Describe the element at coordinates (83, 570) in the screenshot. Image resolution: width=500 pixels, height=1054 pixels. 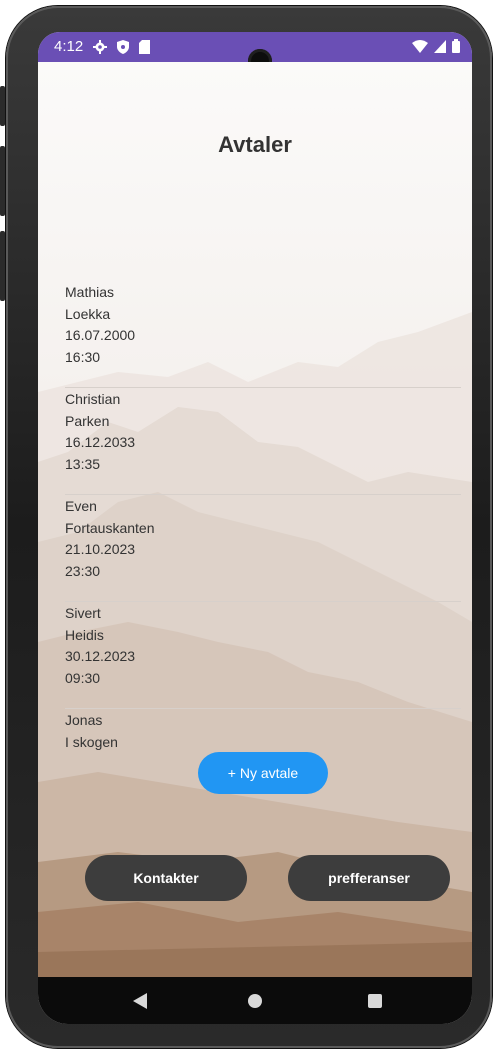
I see `appointment-time: 23:30` at that location.